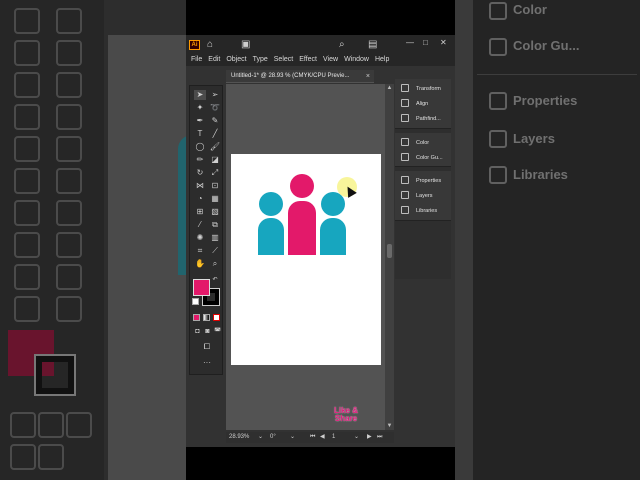 The height and width of the screenshot is (480, 640). Describe the element at coordinates (200, 160) in the screenshot. I see `shaper-tool-icon: ✏` at that location.